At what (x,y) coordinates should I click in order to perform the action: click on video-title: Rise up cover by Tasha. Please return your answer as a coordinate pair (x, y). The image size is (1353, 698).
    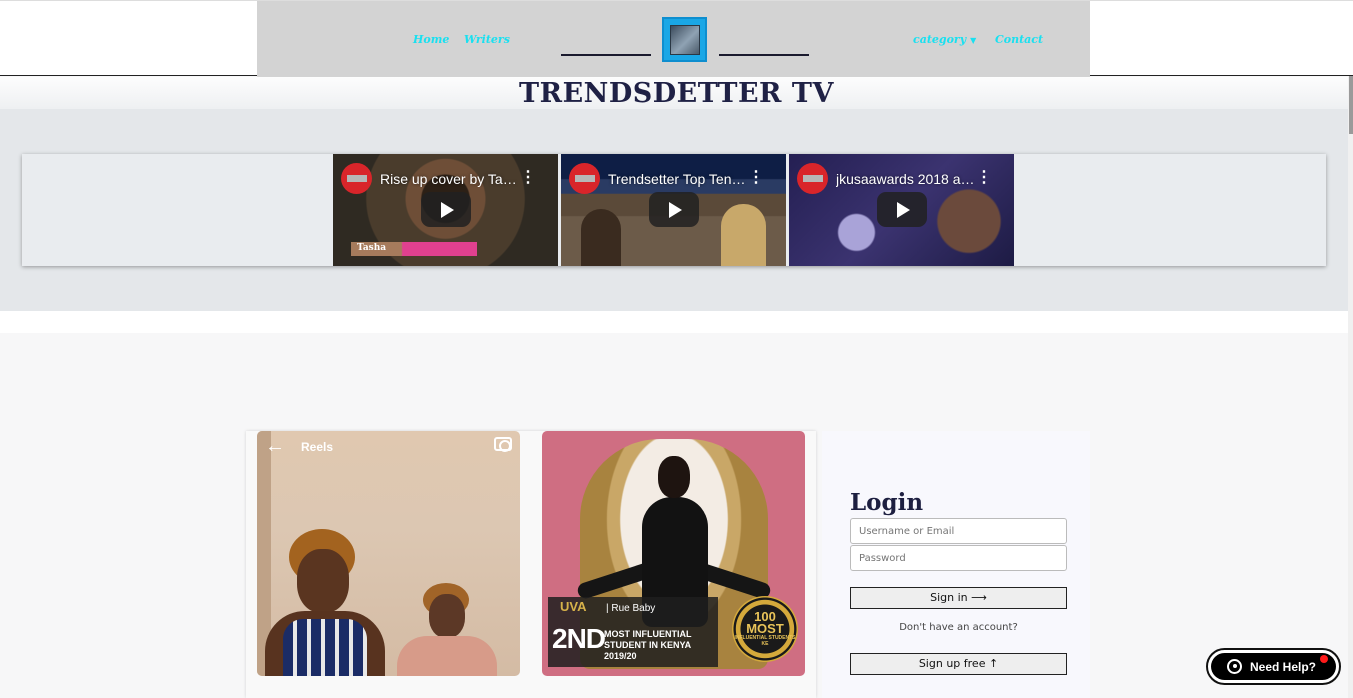
    Looking at the image, I should click on (450, 179).